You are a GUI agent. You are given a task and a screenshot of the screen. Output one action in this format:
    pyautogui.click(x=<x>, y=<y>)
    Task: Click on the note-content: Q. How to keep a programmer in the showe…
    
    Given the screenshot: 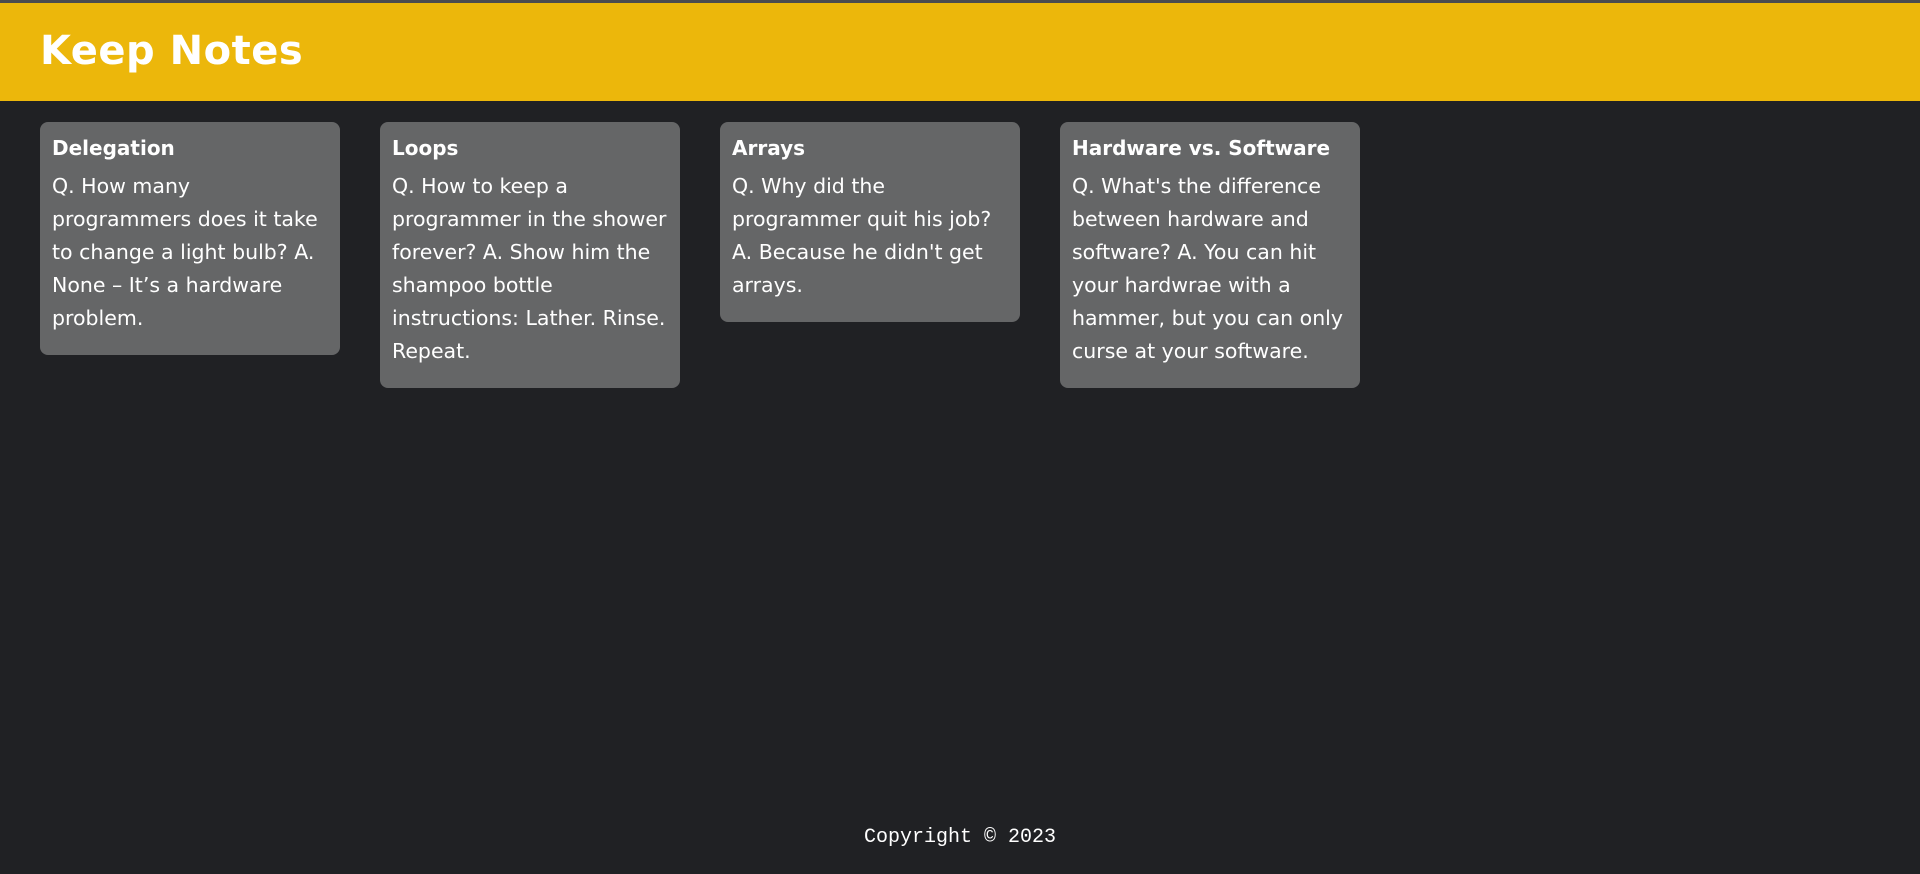 What is the action you would take?
    pyautogui.click(x=529, y=268)
    